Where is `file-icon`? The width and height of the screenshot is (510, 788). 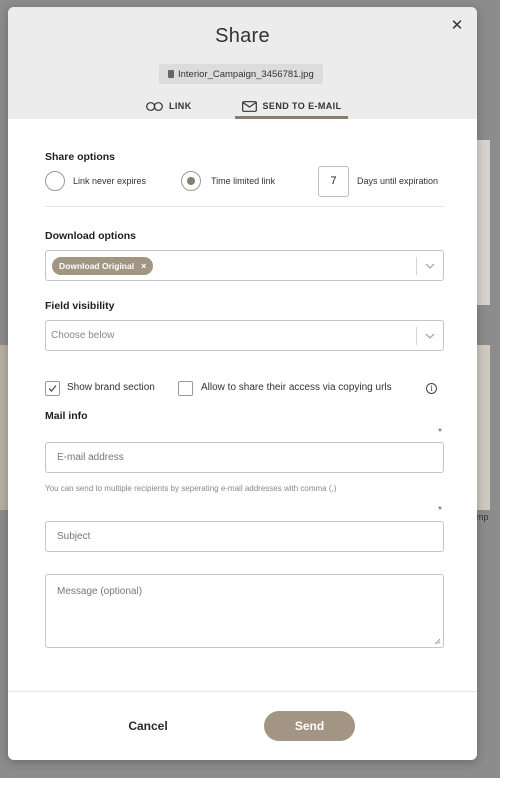 file-icon is located at coordinates (171, 74).